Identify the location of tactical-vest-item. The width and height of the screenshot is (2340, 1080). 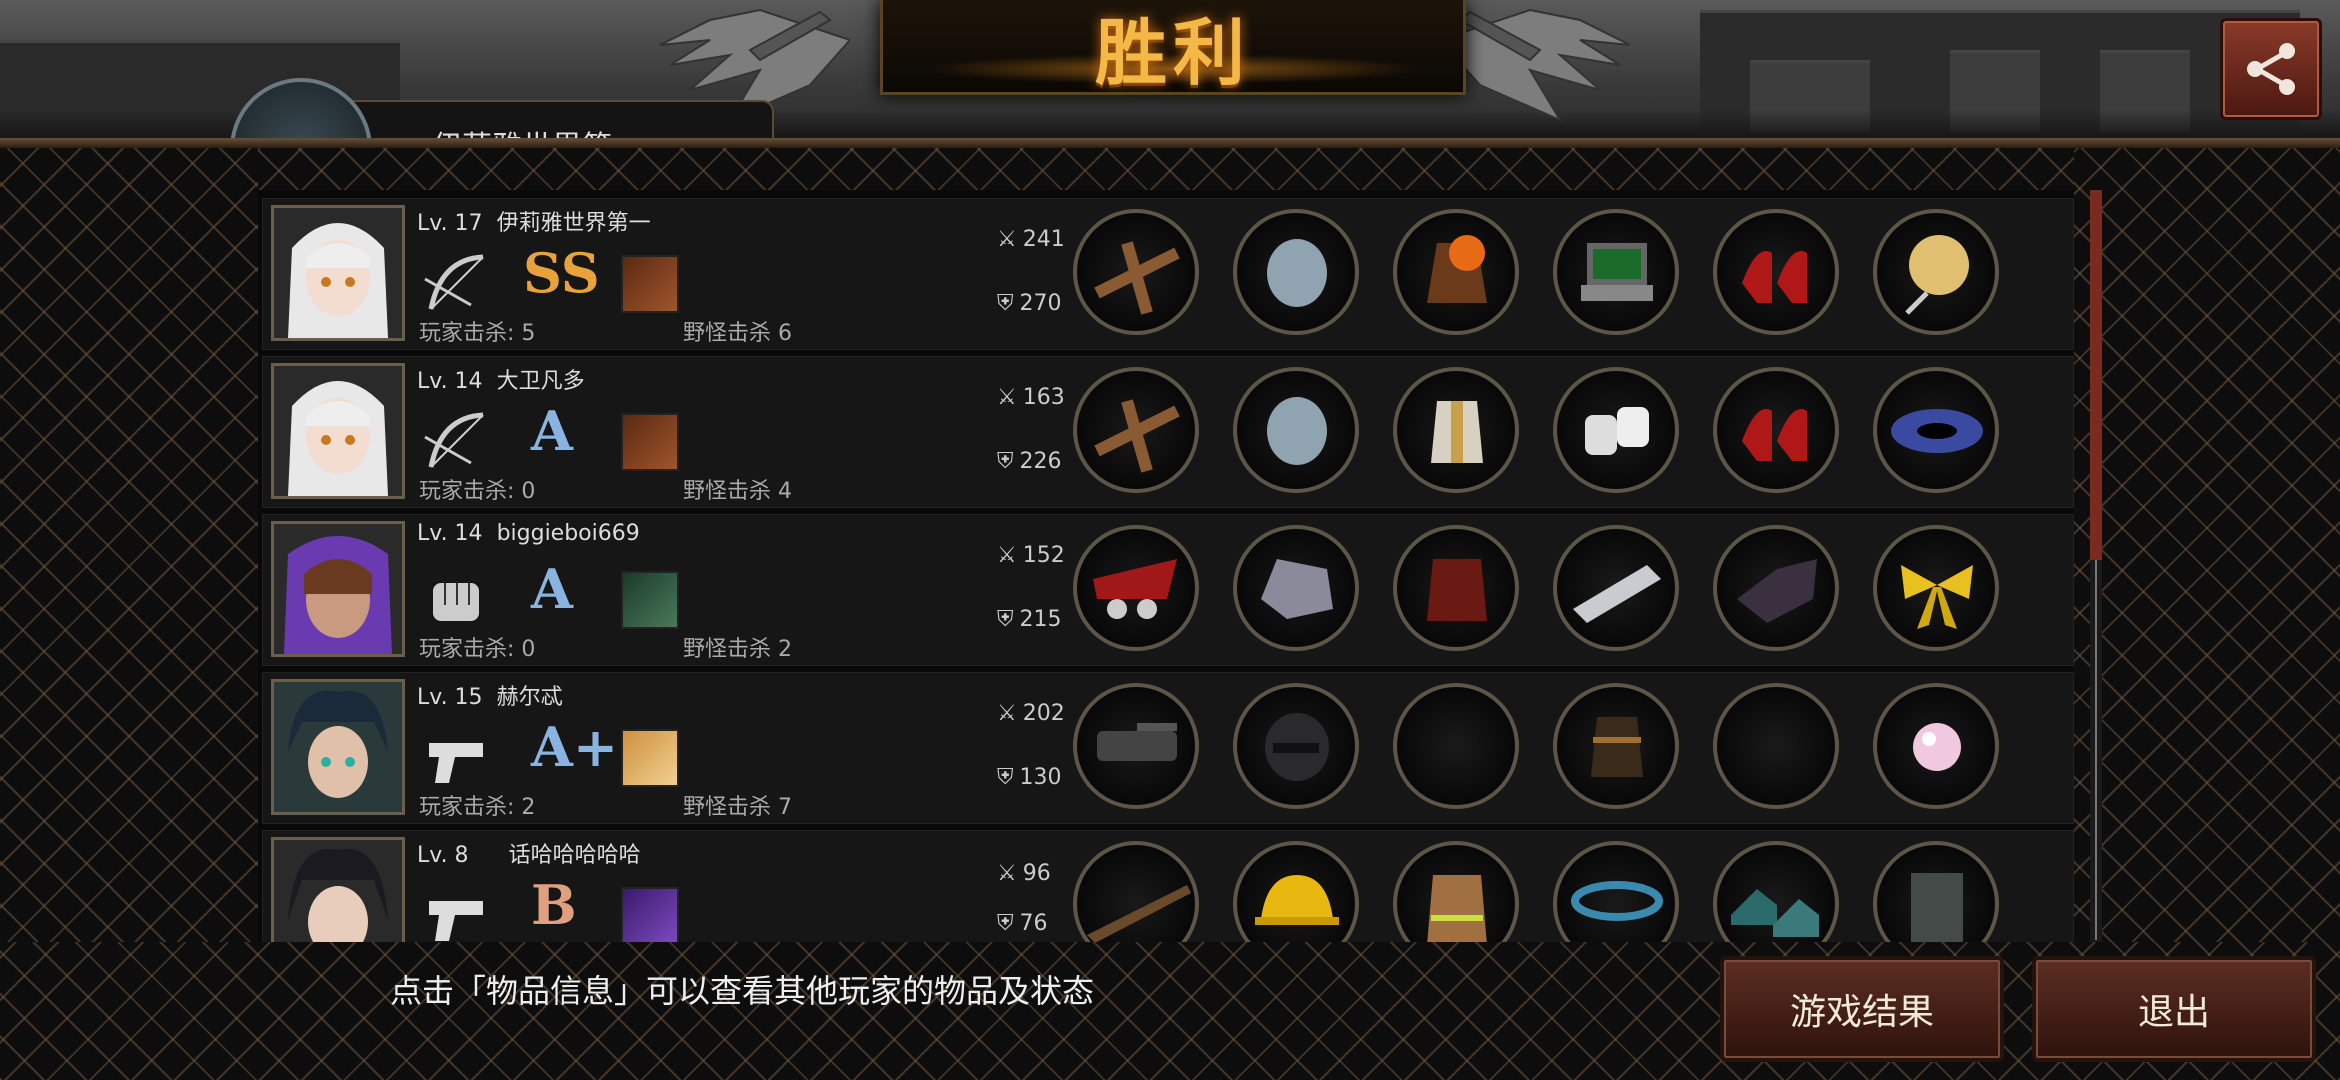
(1936, 891).